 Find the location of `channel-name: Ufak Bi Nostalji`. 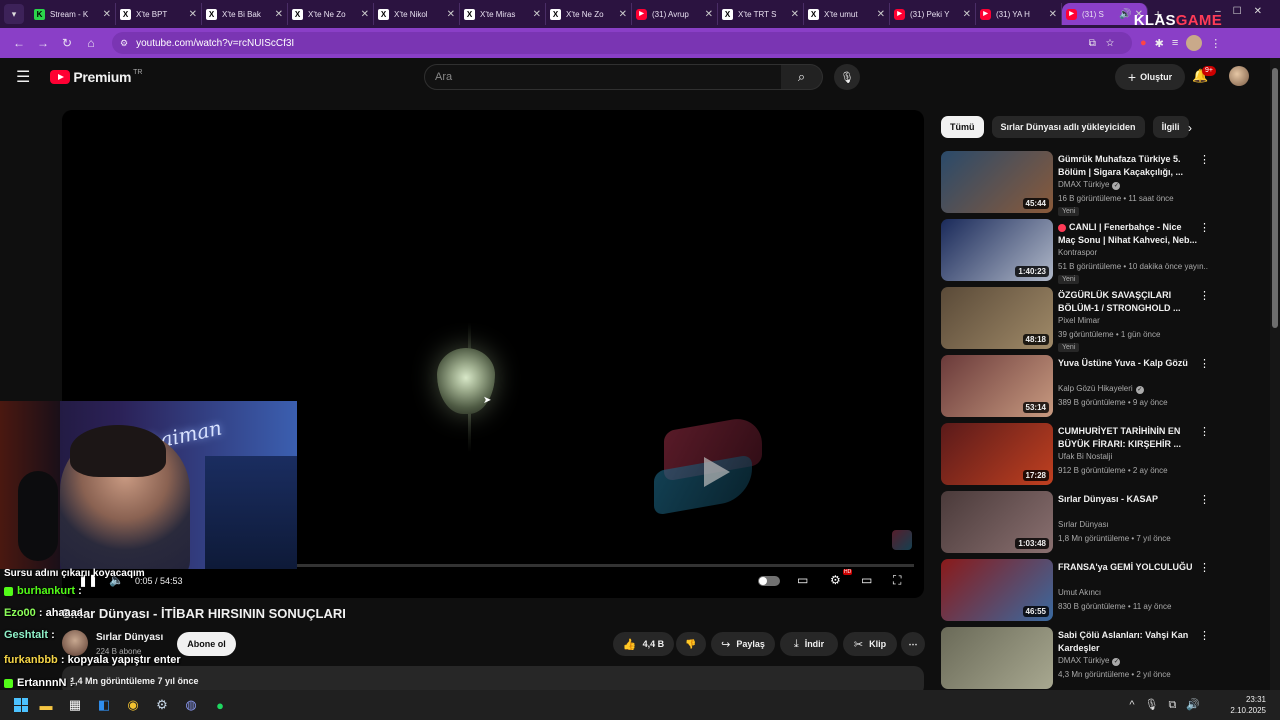

channel-name: Ufak Bi Nostalji is located at coordinates (1133, 456).